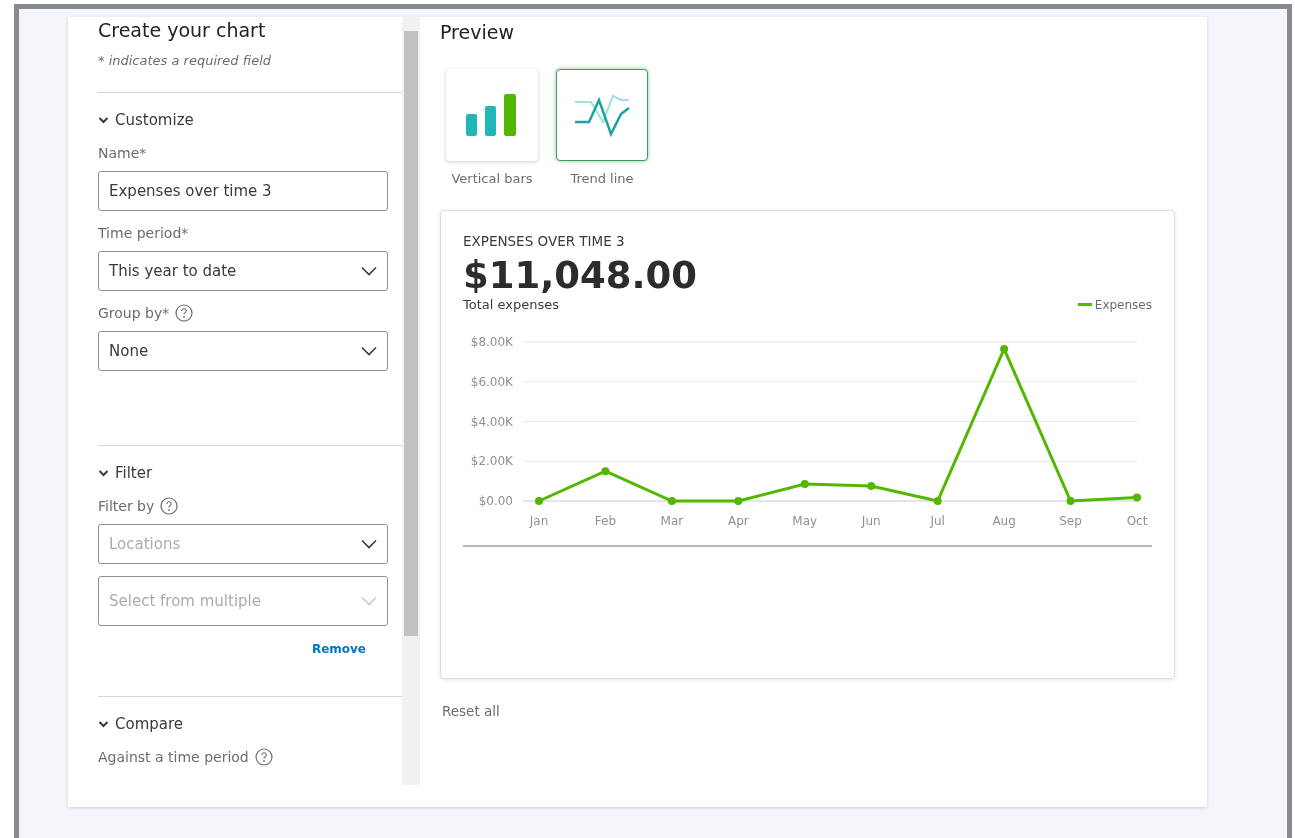 The image size is (1295, 838). I want to click on x-tick-label: Jan, so click(539, 521).